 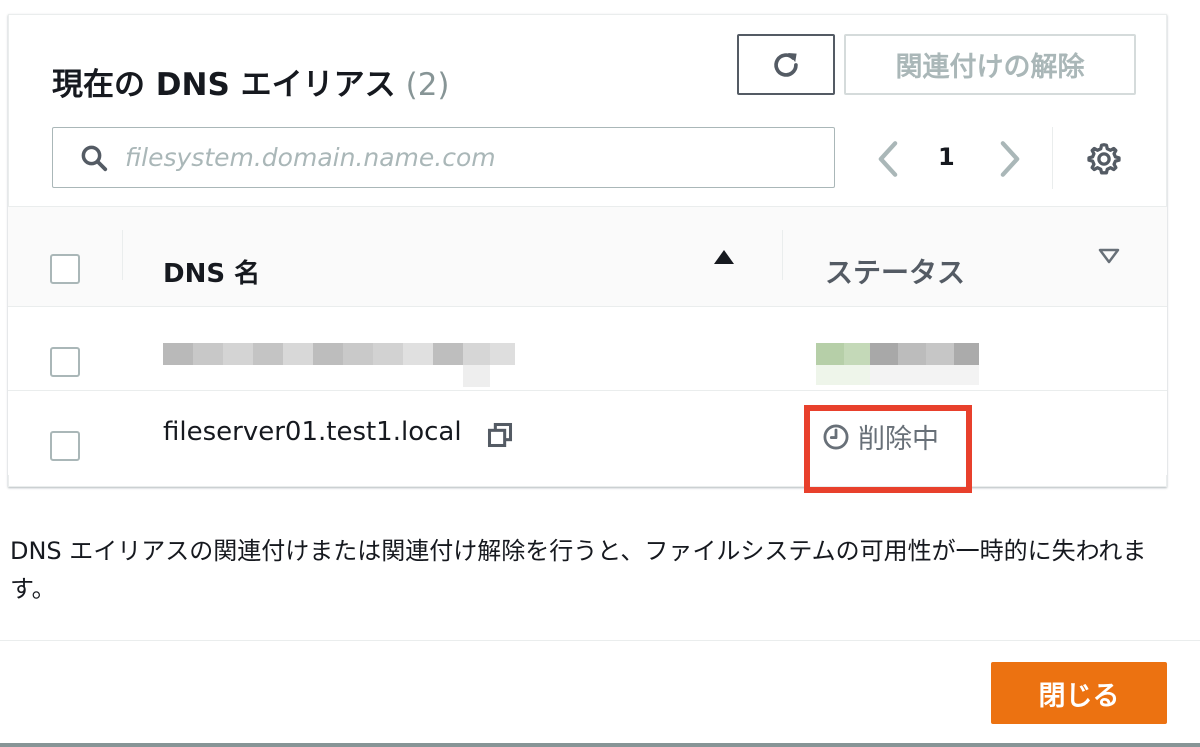 I want to click on panel-title: 現在の DNS エイリアス (2), so click(x=251, y=81).